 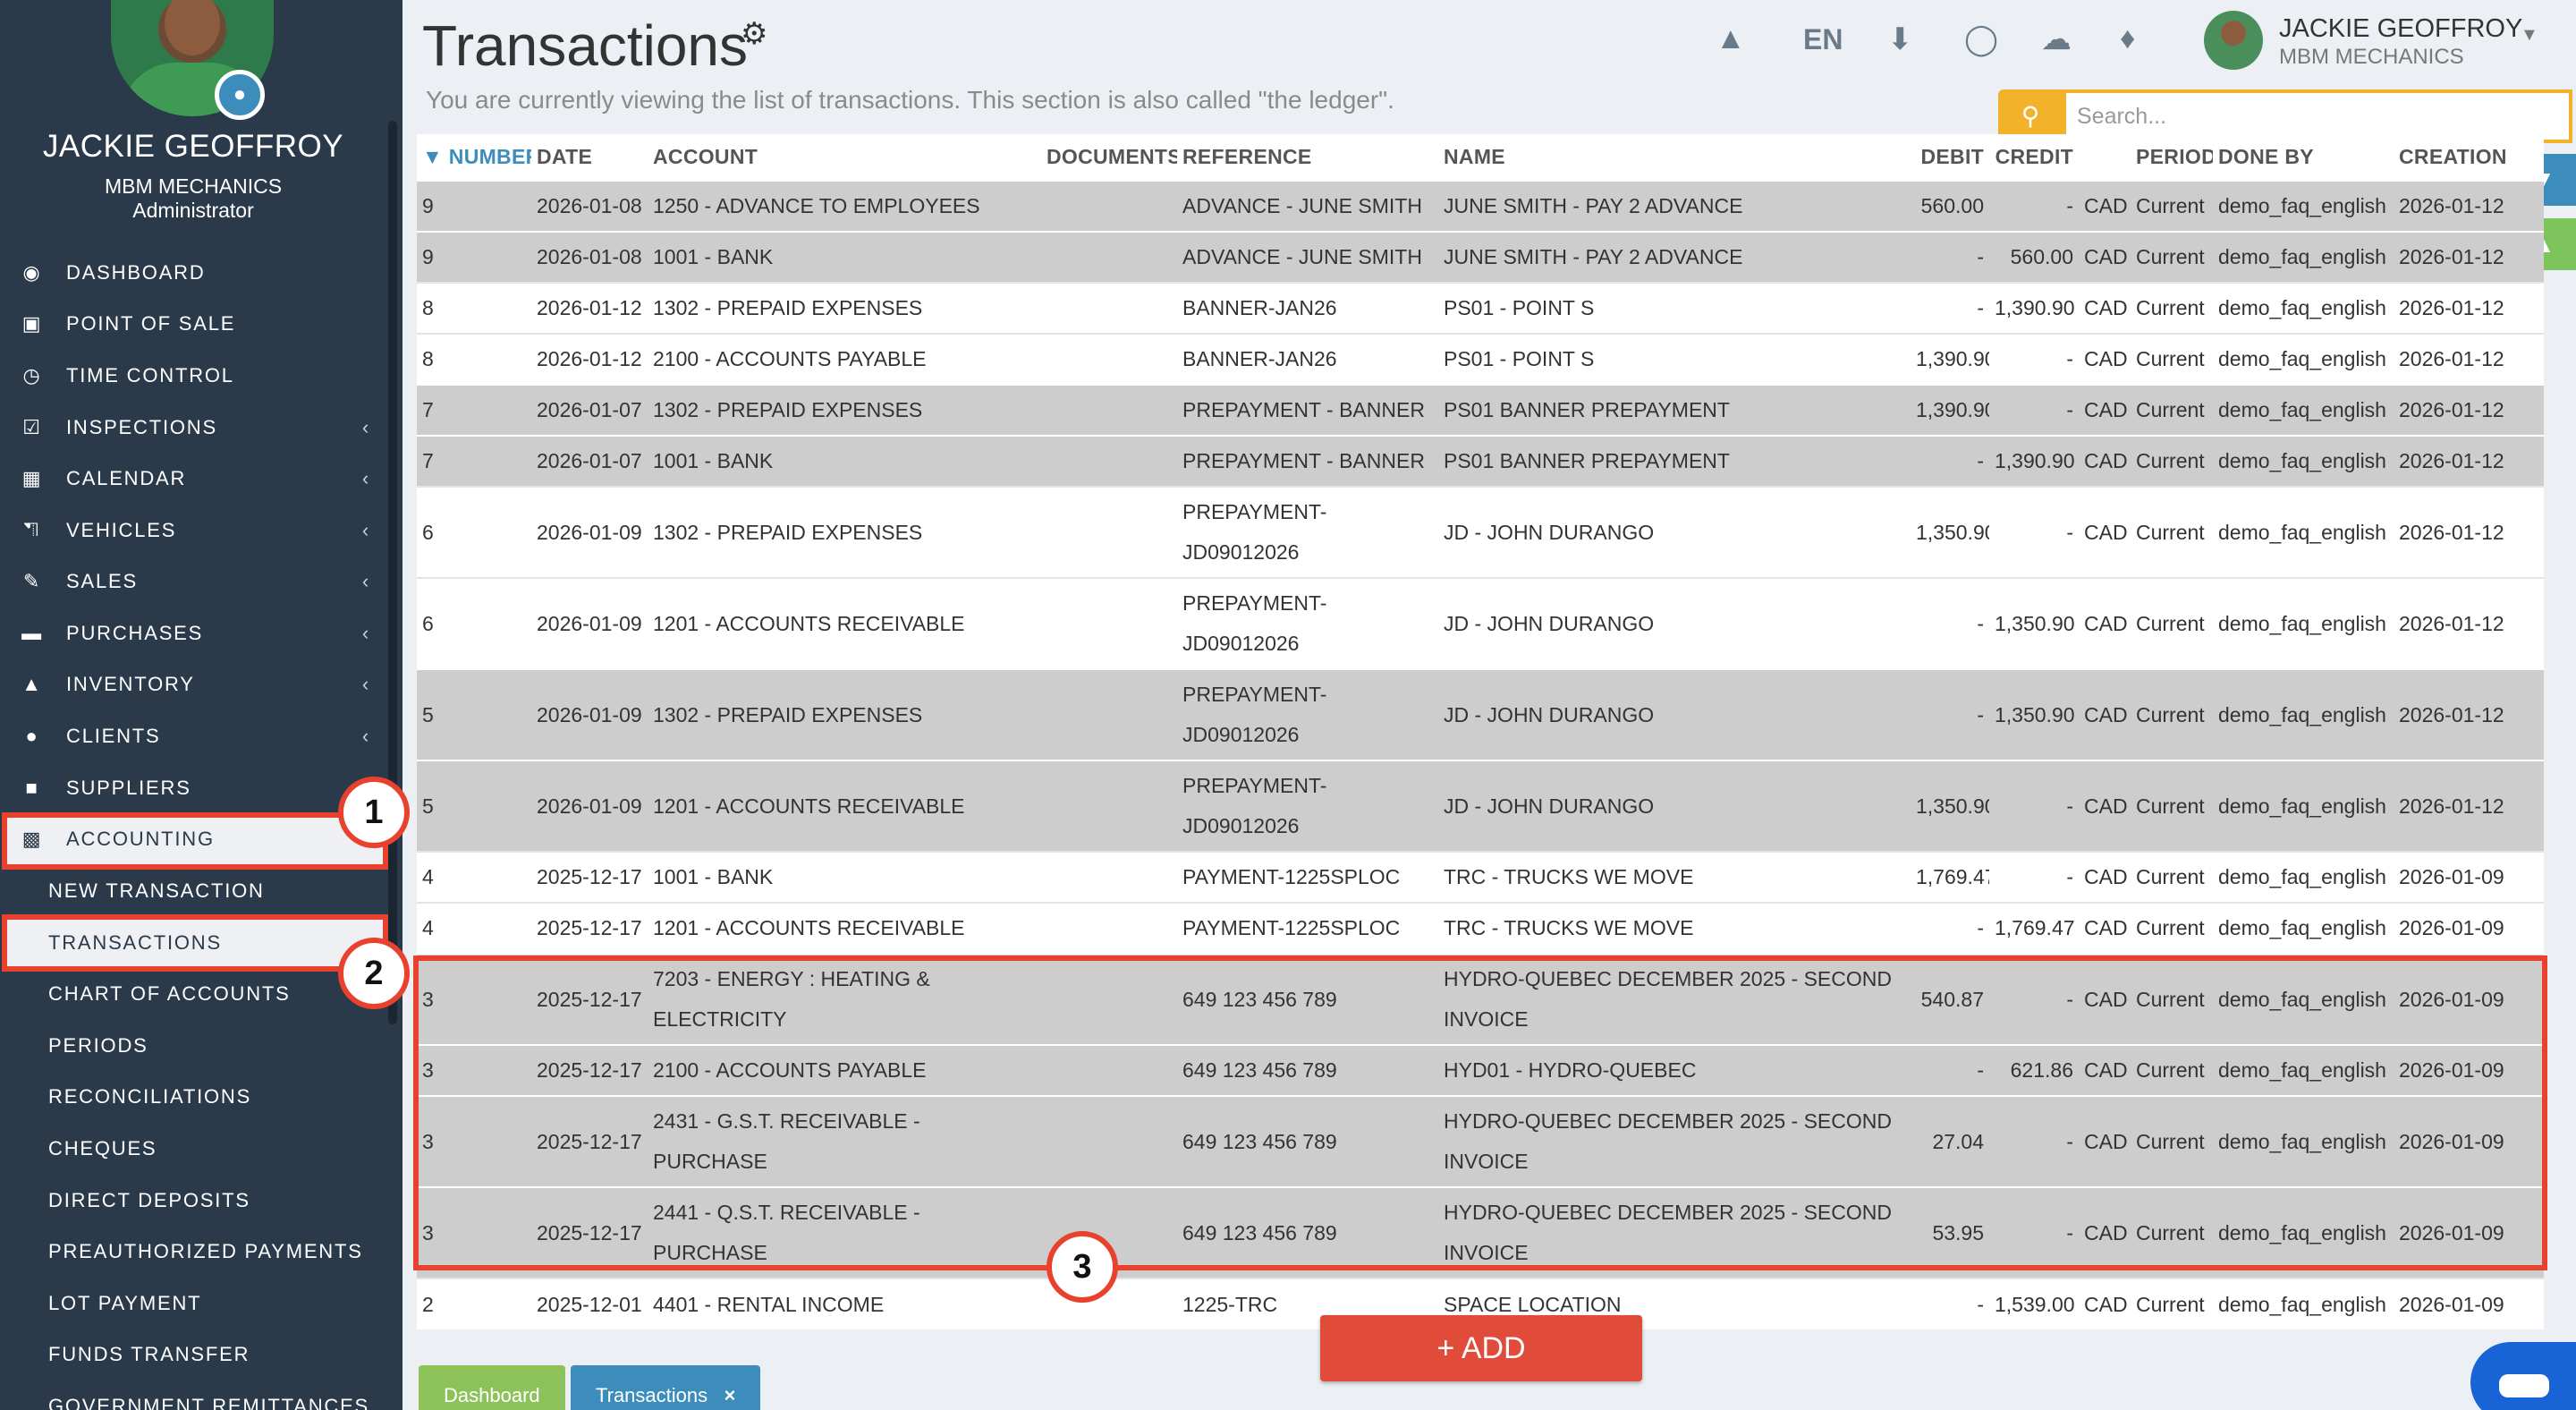 I want to click on sidebar-item-time-control: ◷ TIME CONTROL, so click(x=193, y=376).